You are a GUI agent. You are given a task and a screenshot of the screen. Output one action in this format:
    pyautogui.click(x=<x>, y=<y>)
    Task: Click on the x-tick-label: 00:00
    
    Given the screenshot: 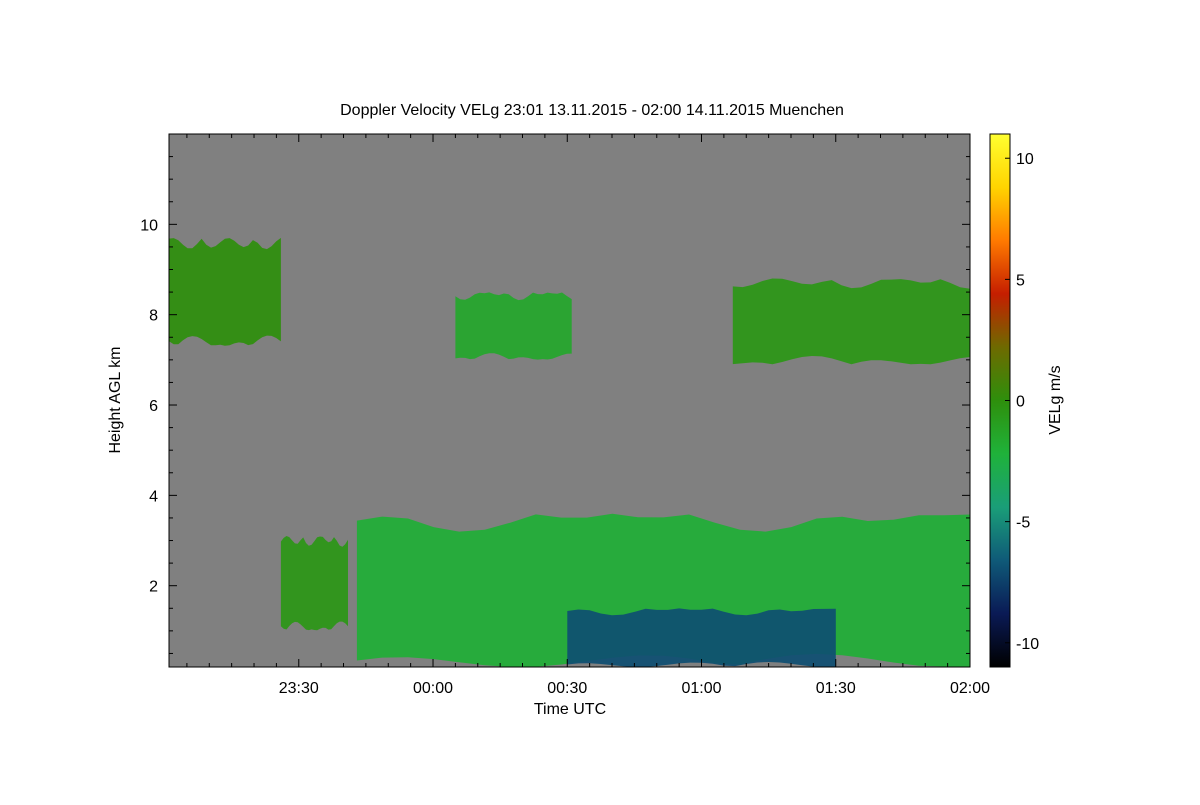 What is the action you would take?
    pyautogui.click(x=433, y=688)
    